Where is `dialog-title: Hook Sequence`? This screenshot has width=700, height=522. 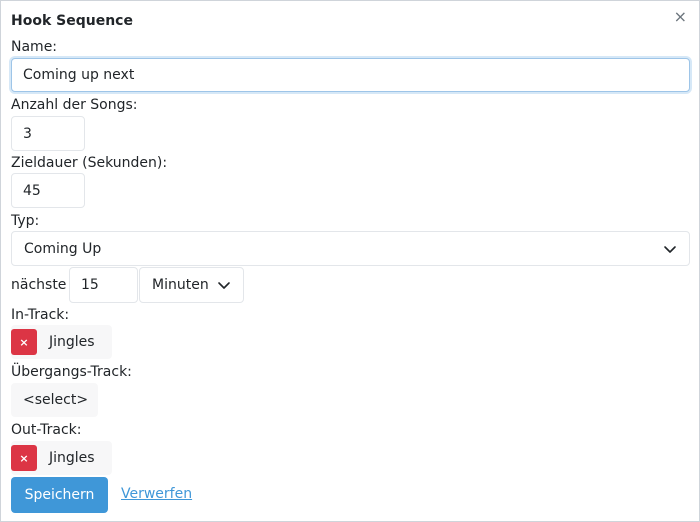 dialog-title: Hook Sequence is located at coordinates (72, 21).